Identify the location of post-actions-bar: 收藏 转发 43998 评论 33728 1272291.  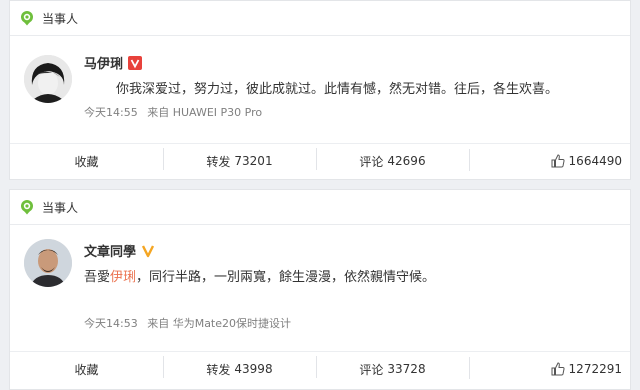
(320, 368).